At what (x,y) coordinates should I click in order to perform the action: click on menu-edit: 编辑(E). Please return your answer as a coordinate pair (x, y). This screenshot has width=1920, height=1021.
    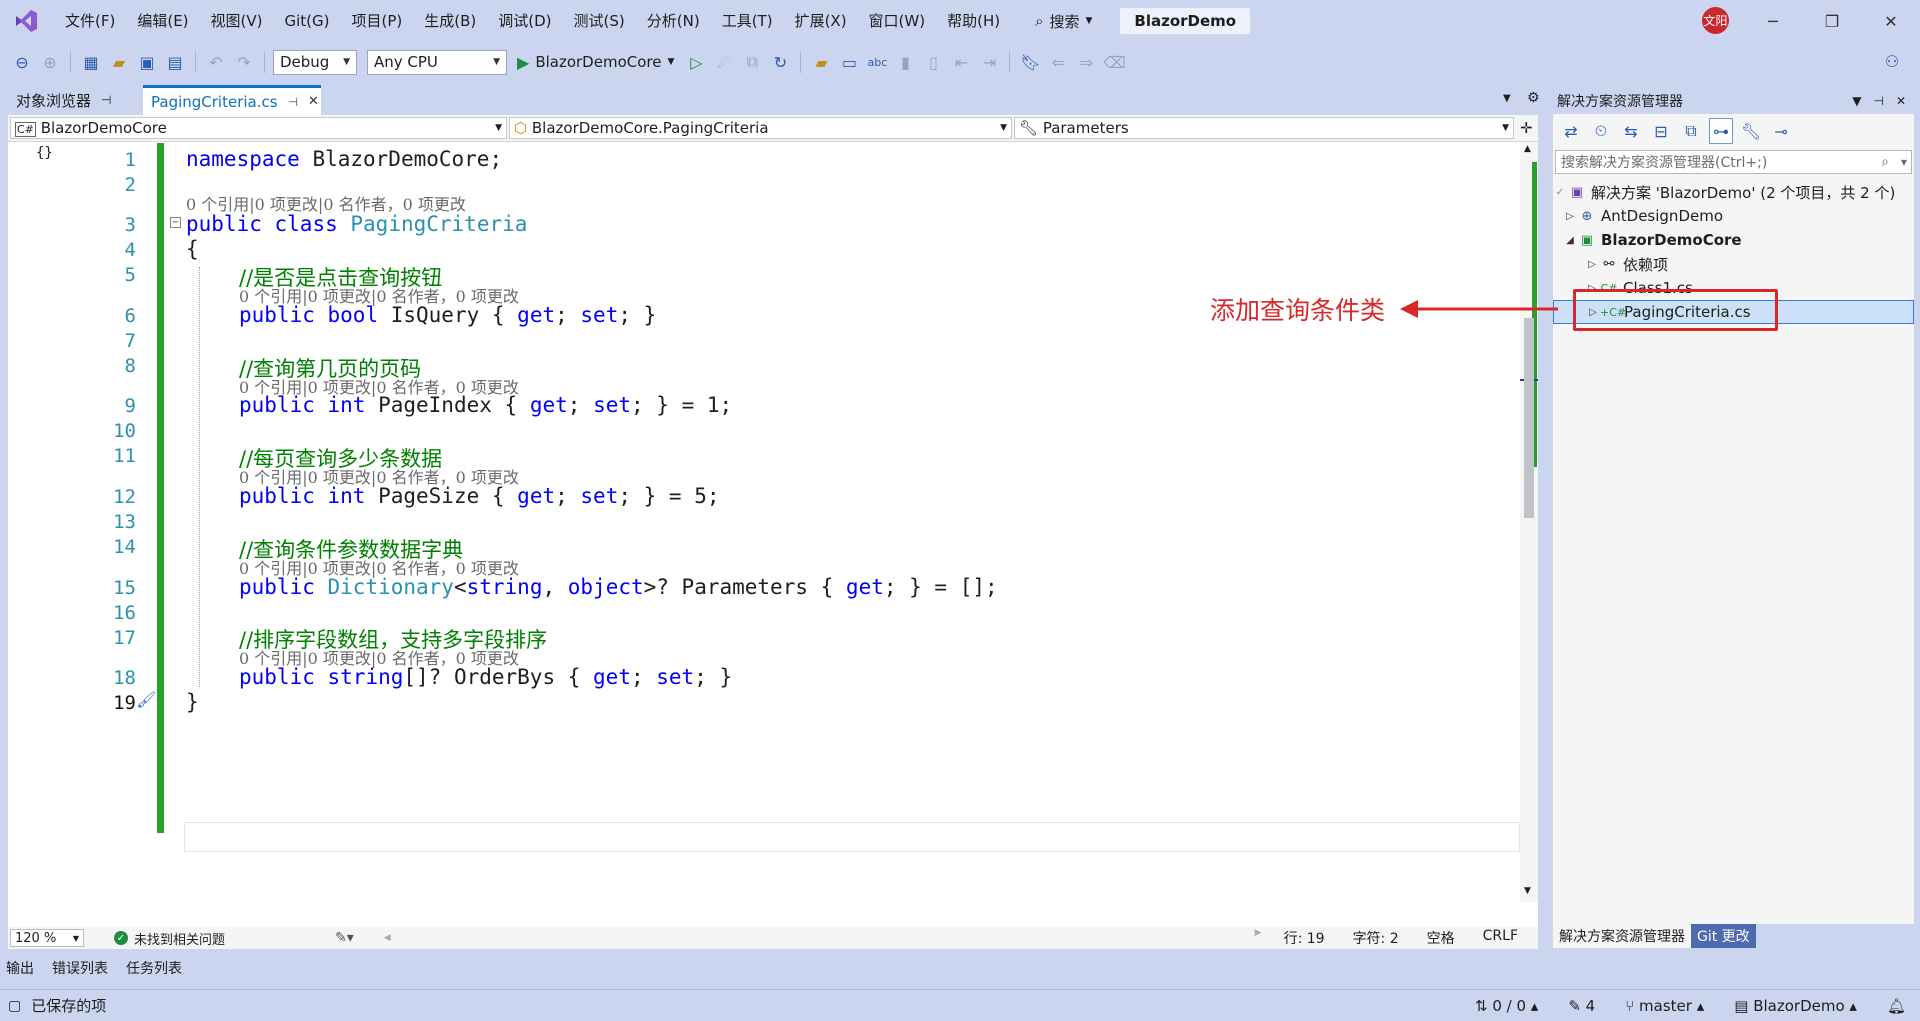
    Looking at the image, I should click on (162, 21).